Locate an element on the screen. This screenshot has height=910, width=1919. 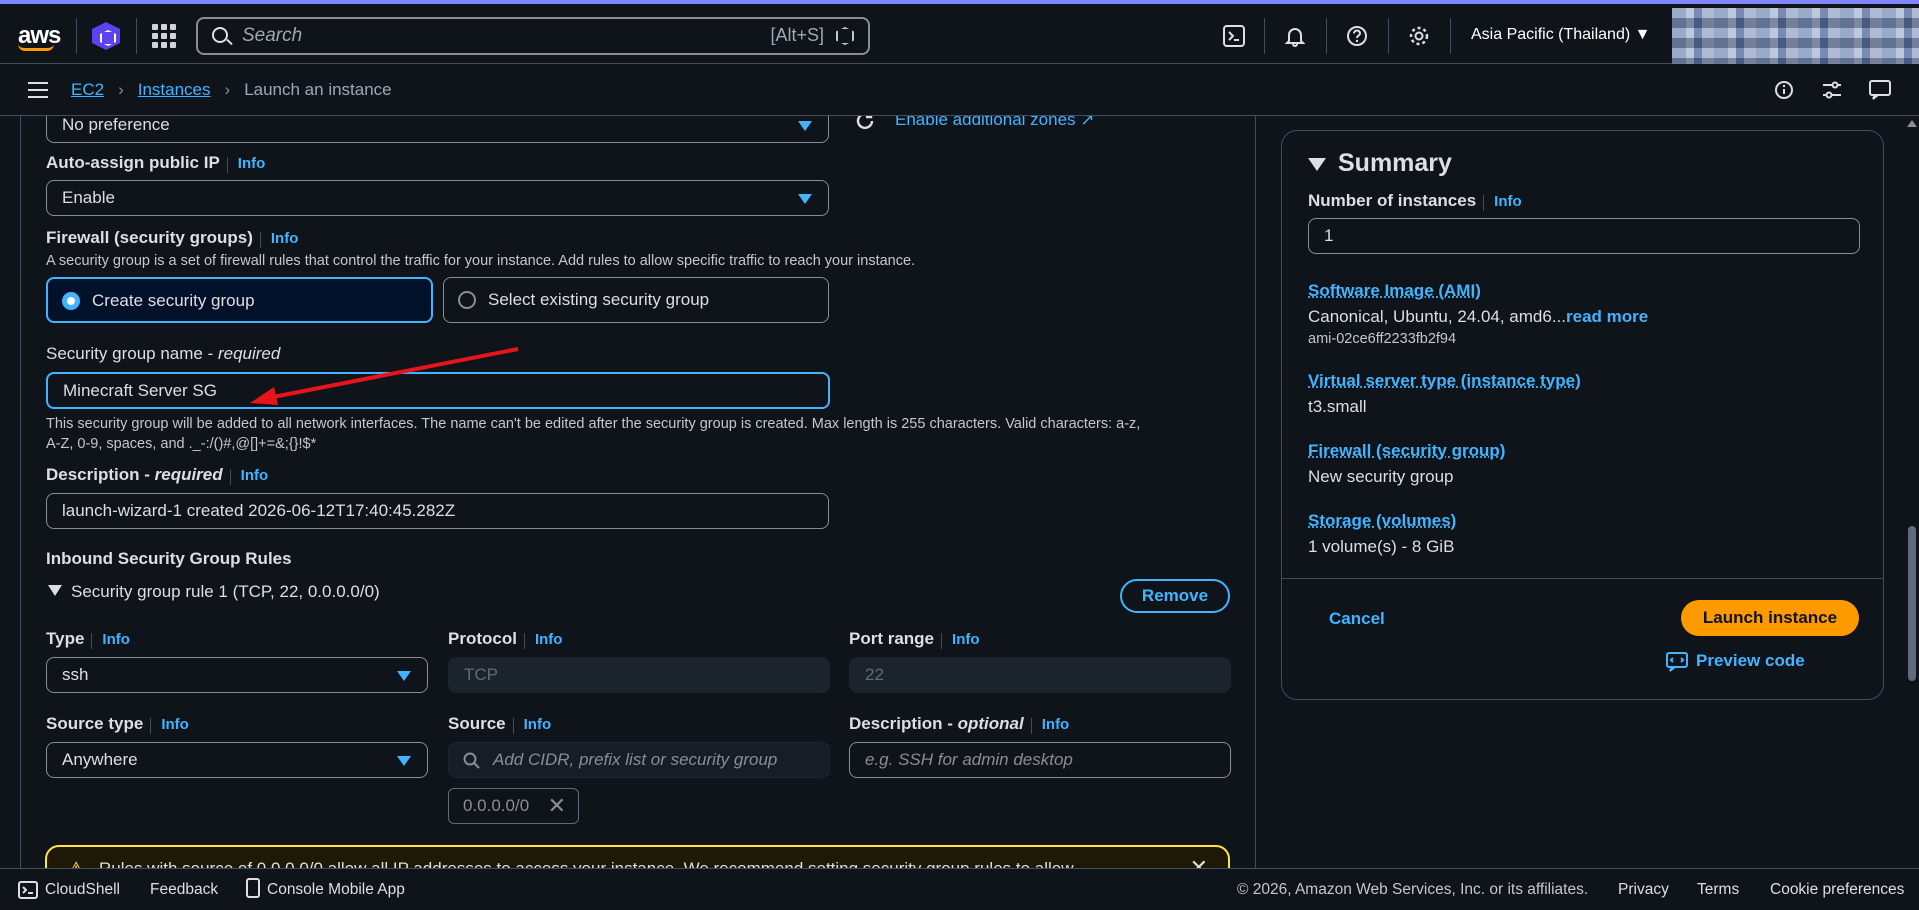
storage-link: Storage (volumes) is located at coordinates (1382, 521).